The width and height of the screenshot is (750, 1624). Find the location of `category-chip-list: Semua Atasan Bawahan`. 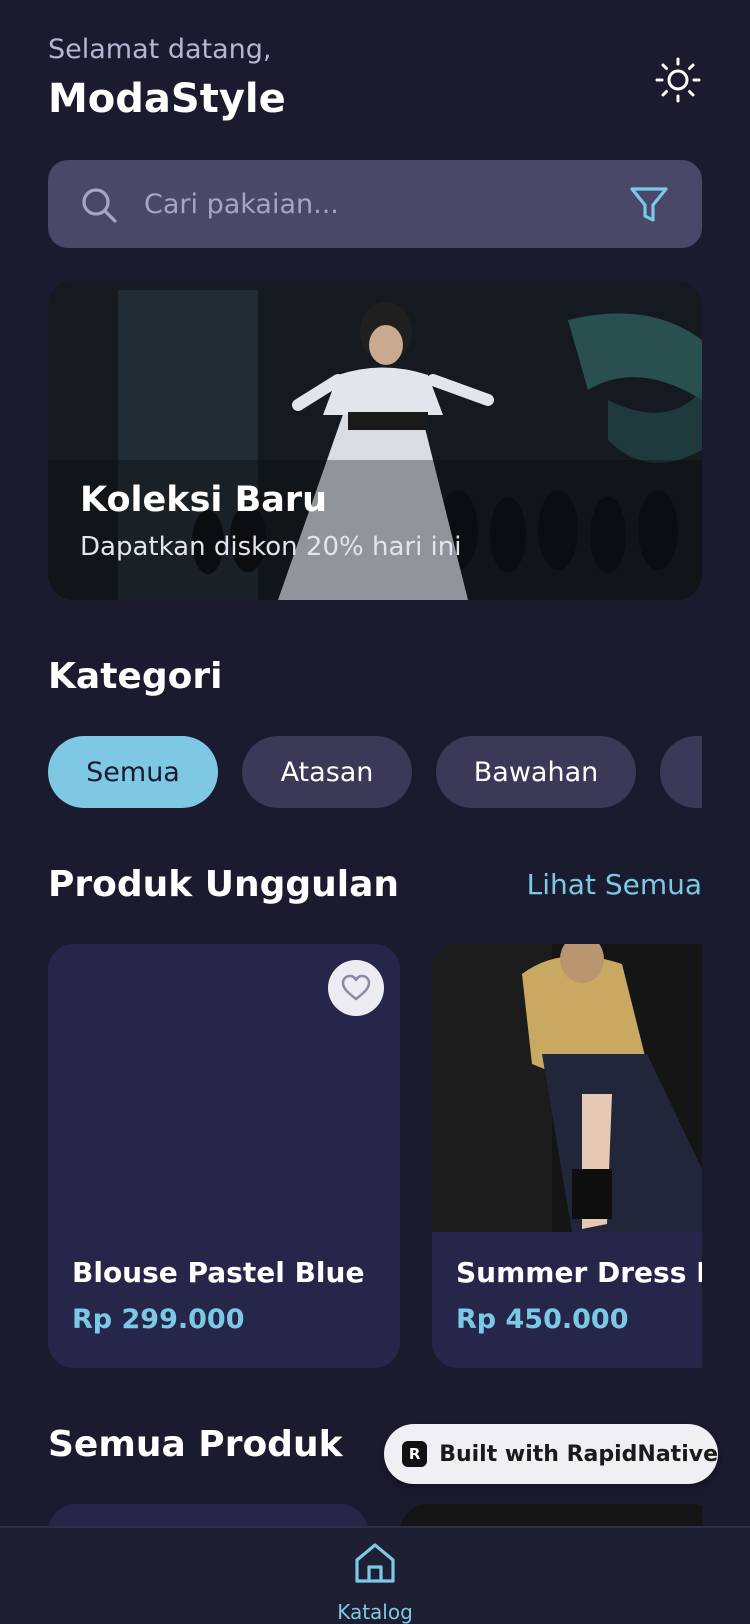

category-chip-list: Semua Atasan Bawahan is located at coordinates (375, 772).